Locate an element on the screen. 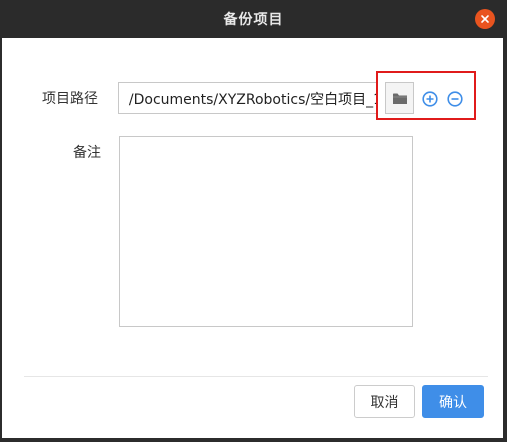  highlight-annotation-box is located at coordinates (426, 95).